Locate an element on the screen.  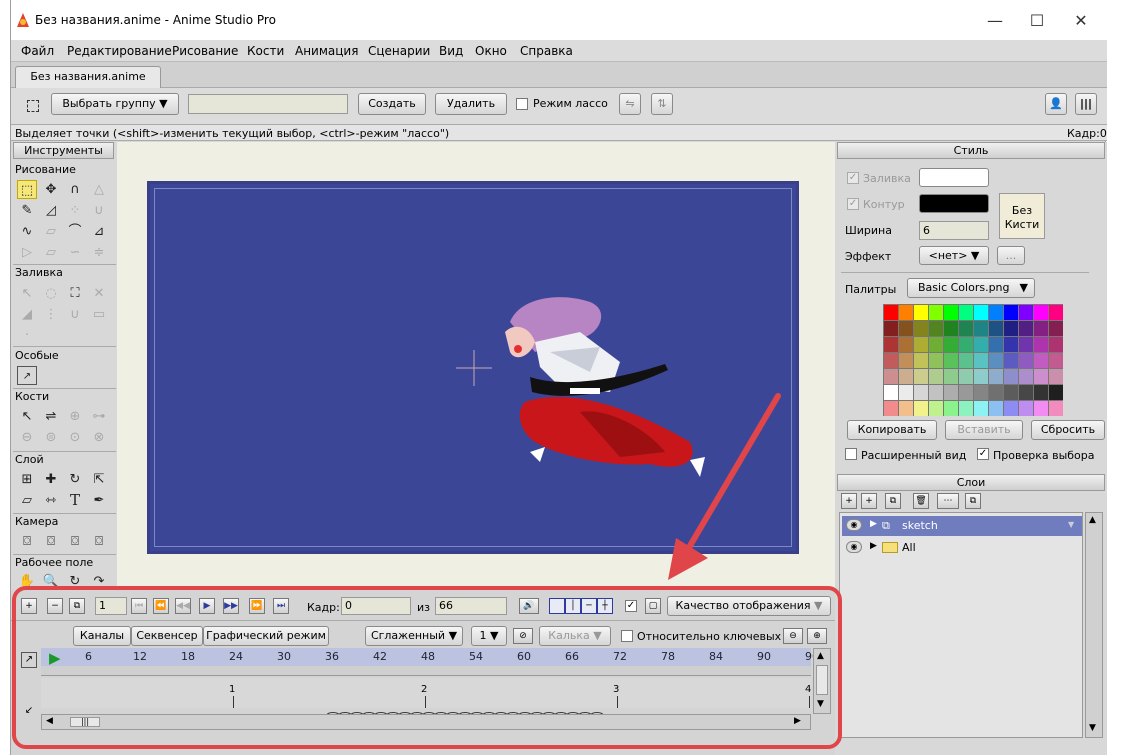
text-tool-icon: T is located at coordinates (75, 500).